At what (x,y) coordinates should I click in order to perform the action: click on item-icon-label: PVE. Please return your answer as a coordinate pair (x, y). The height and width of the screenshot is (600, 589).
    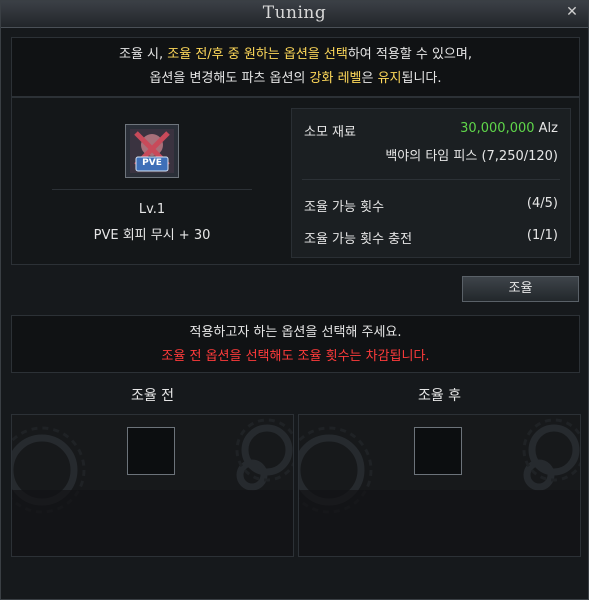
    Looking at the image, I should click on (152, 163).